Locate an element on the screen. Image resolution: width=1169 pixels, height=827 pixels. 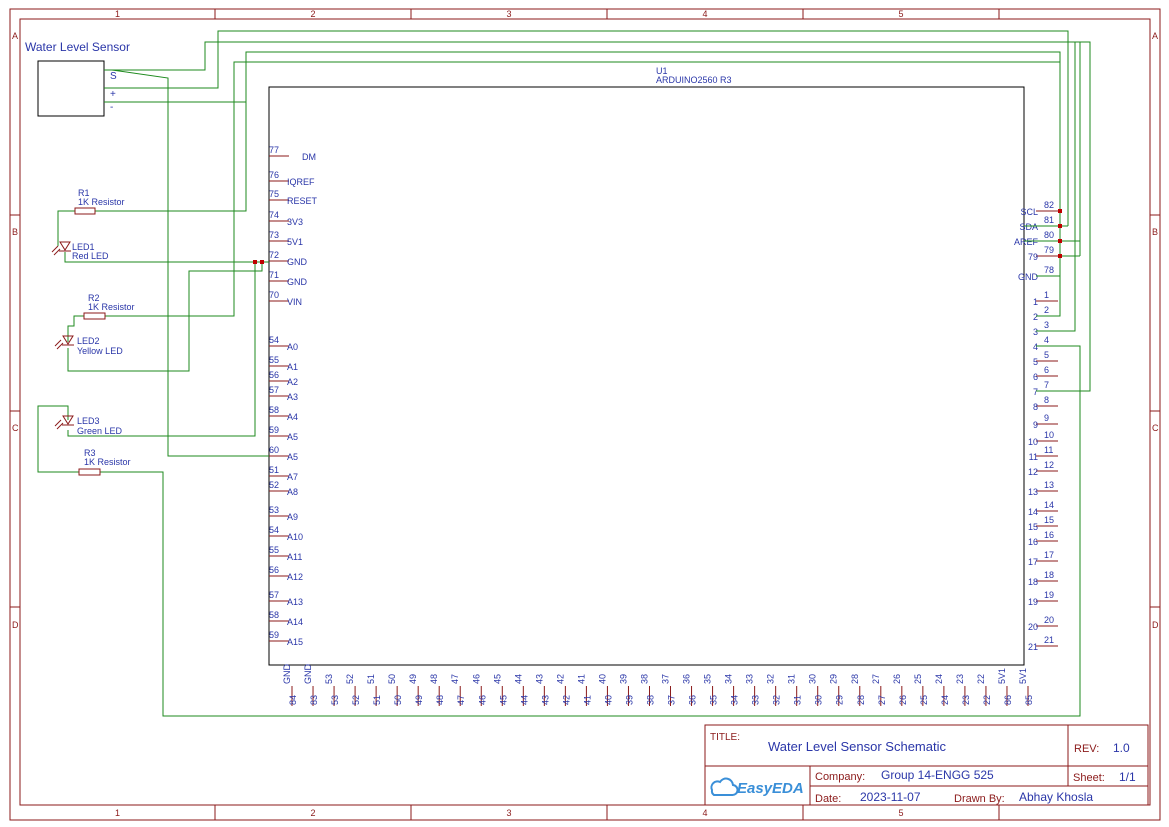
pin-name: 10 is located at coordinates (1033, 442).